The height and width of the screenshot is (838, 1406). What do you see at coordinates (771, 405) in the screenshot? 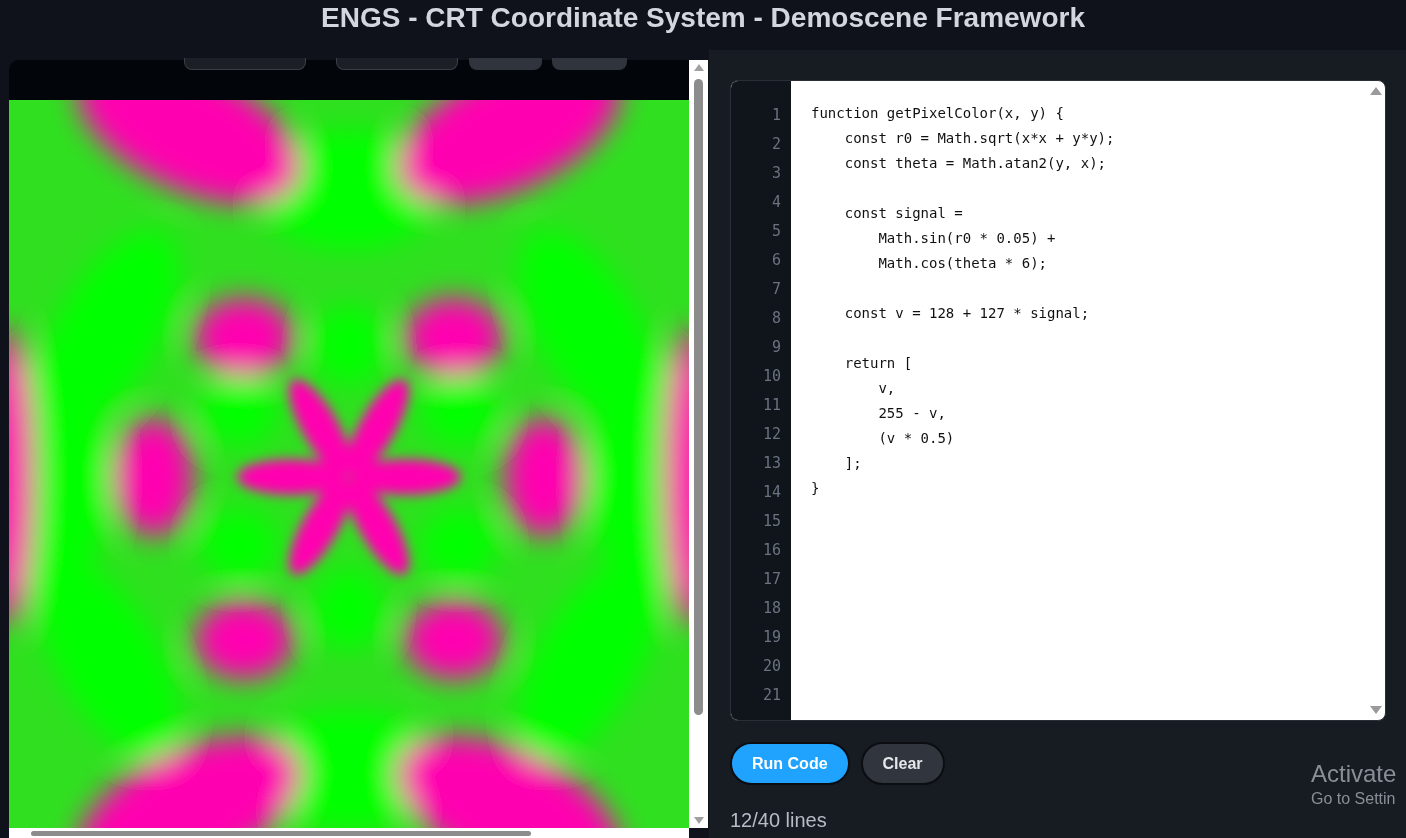
I see `line-number: 11` at bounding box center [771, 405].